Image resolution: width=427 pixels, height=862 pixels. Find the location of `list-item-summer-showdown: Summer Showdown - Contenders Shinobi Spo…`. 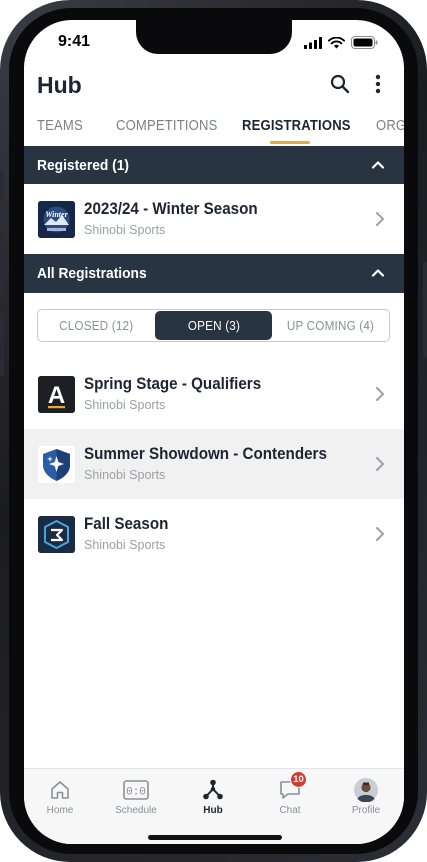

list-item-summer-showdown: Summer Showdown - Contenders Shinobi Spo… is located at coordinates (214, 464).